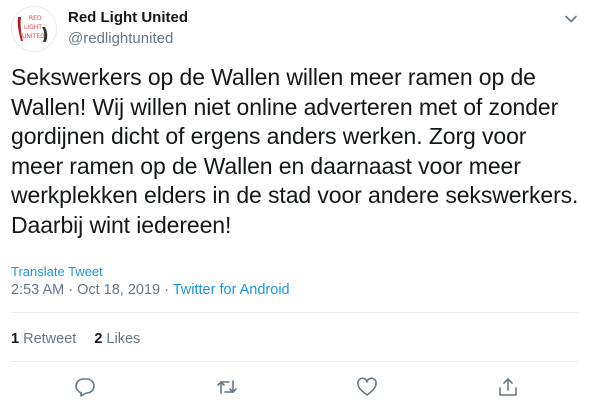 The width and height of the screenshot is (590, 408). Describe the element at coordinates (571, 19) in the screenshot. I see `chevron-down-icon` at that location.